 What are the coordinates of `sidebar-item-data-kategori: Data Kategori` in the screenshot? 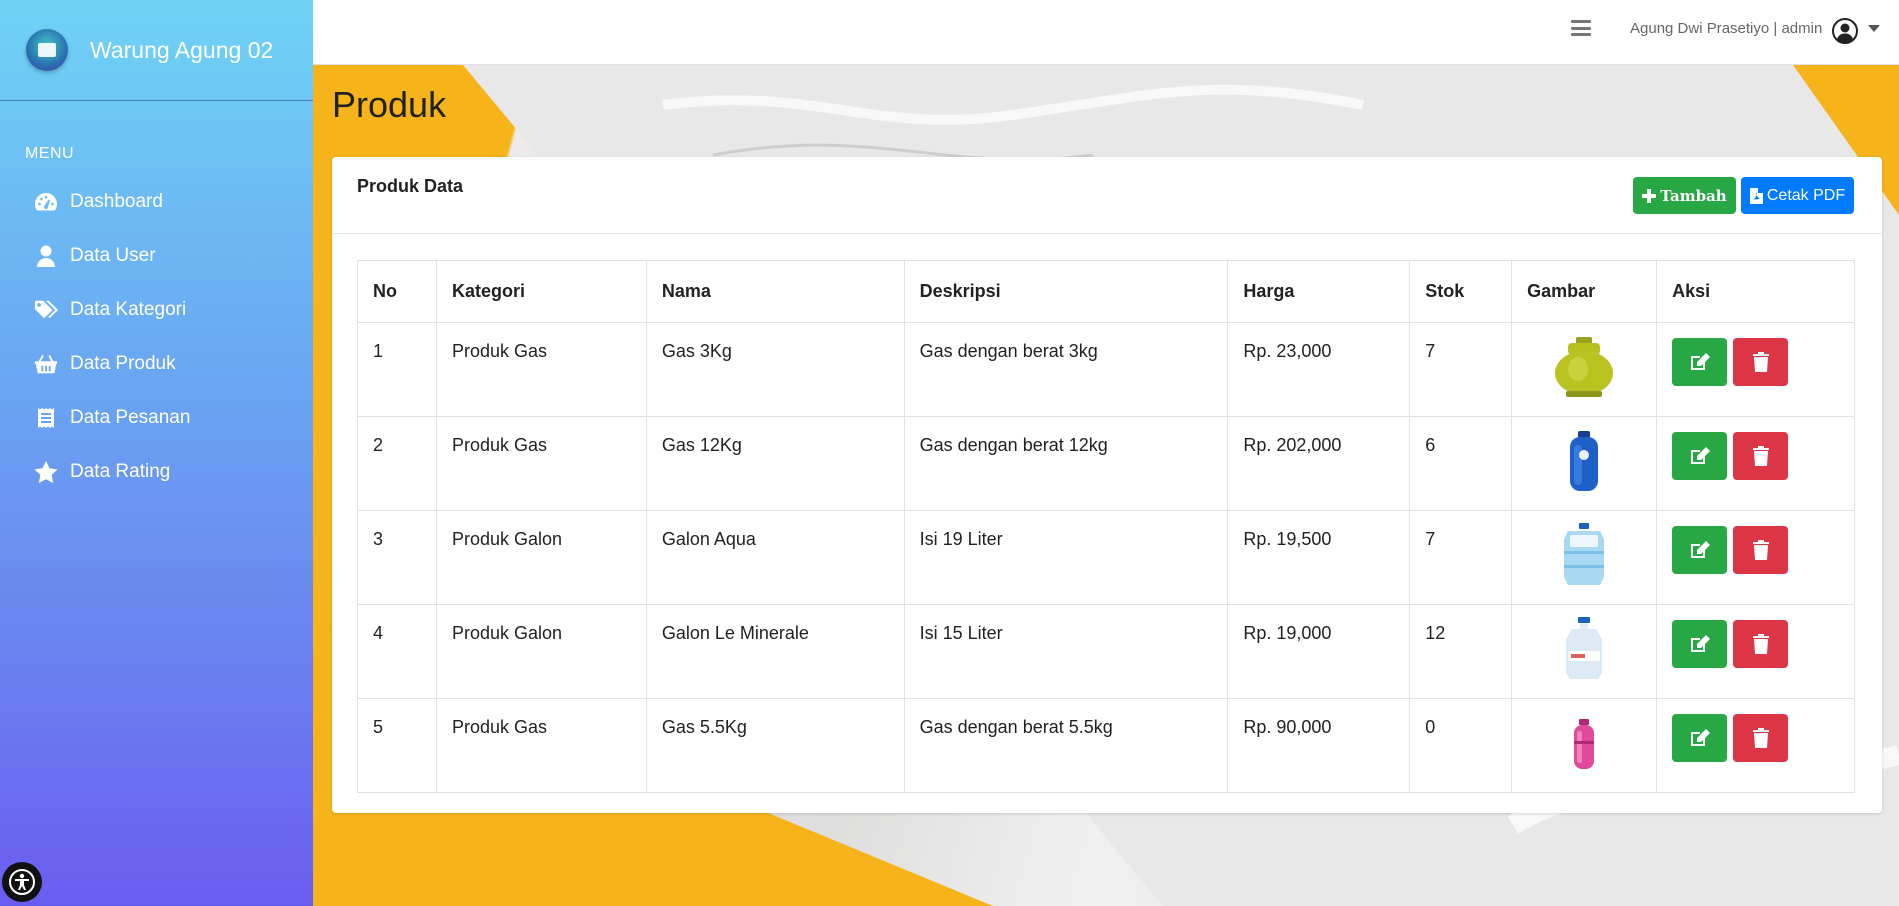 It's located at (156, 310).